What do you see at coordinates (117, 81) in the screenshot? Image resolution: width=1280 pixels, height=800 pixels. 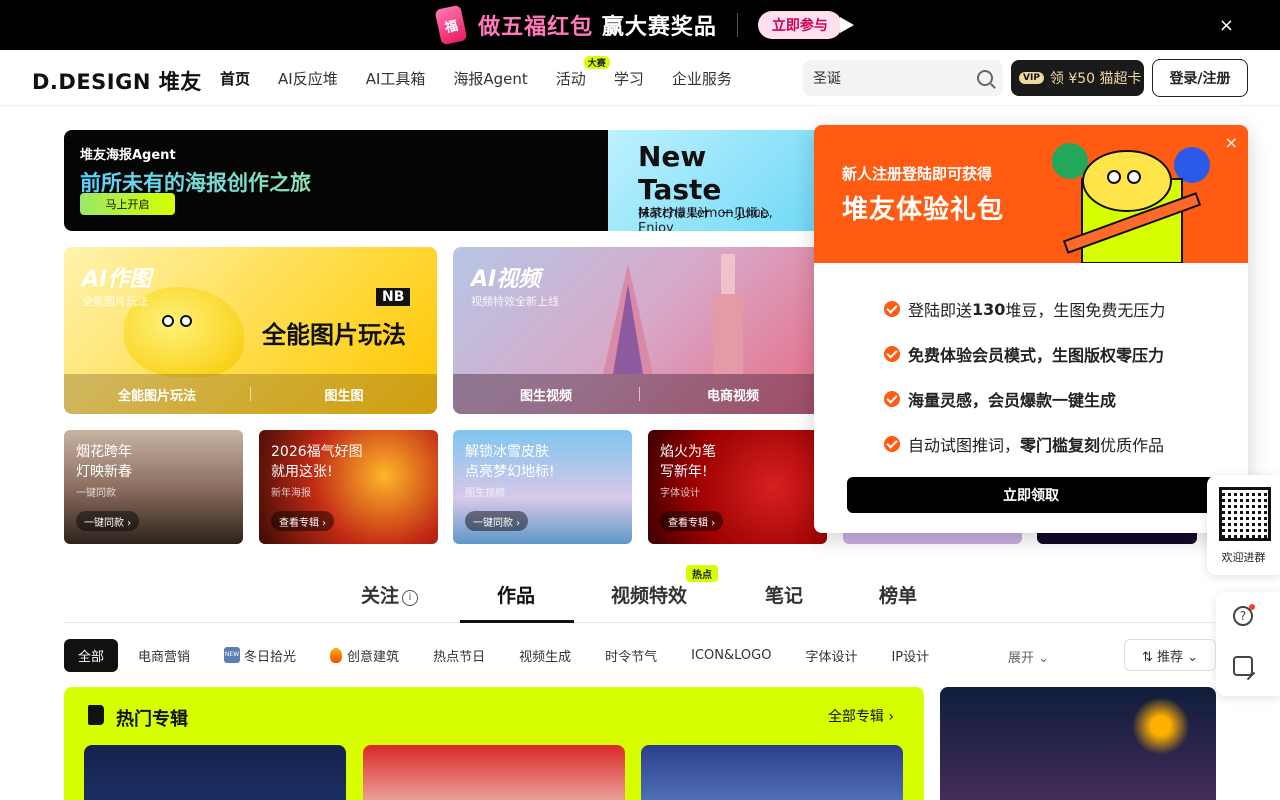 I see `logo: D.DESIGN 堆友` at bounding box center [117, 81].